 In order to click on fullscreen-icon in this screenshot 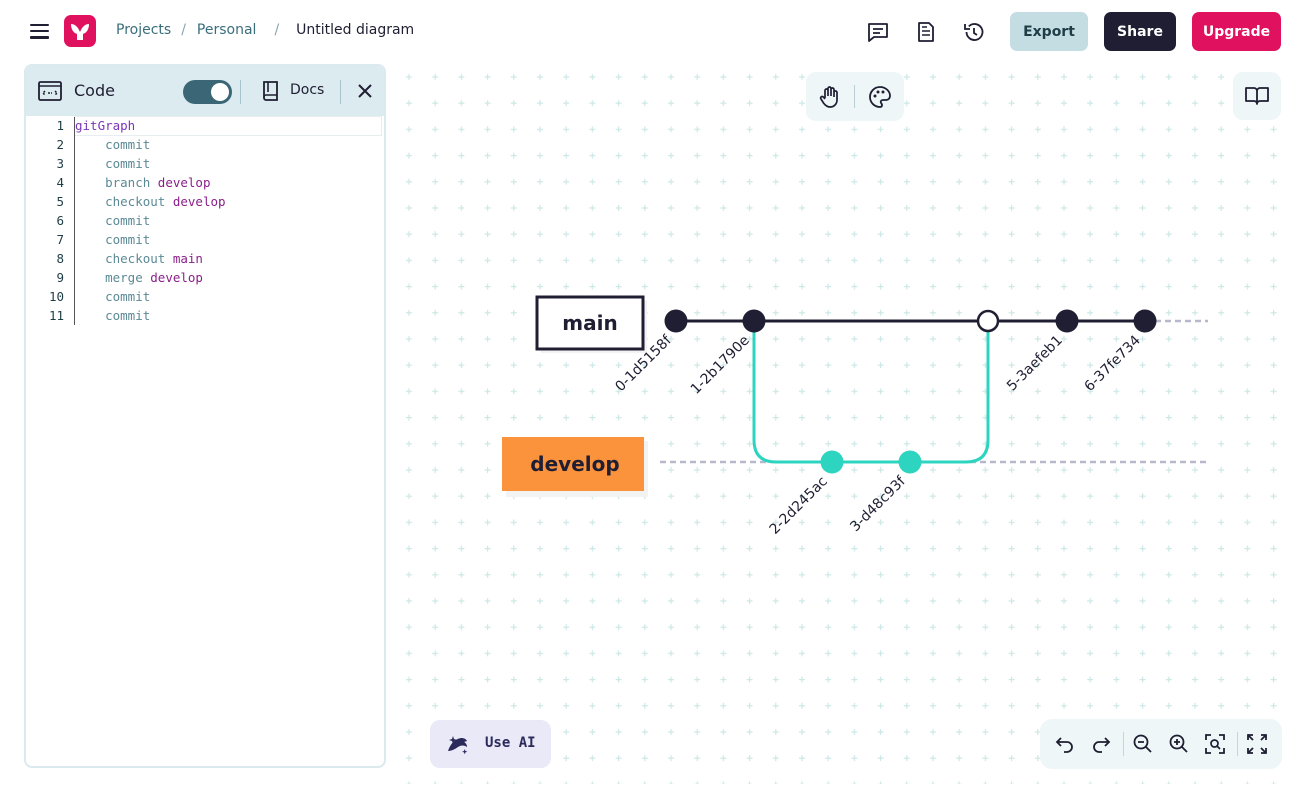, I will do `click(1257, 744)`.